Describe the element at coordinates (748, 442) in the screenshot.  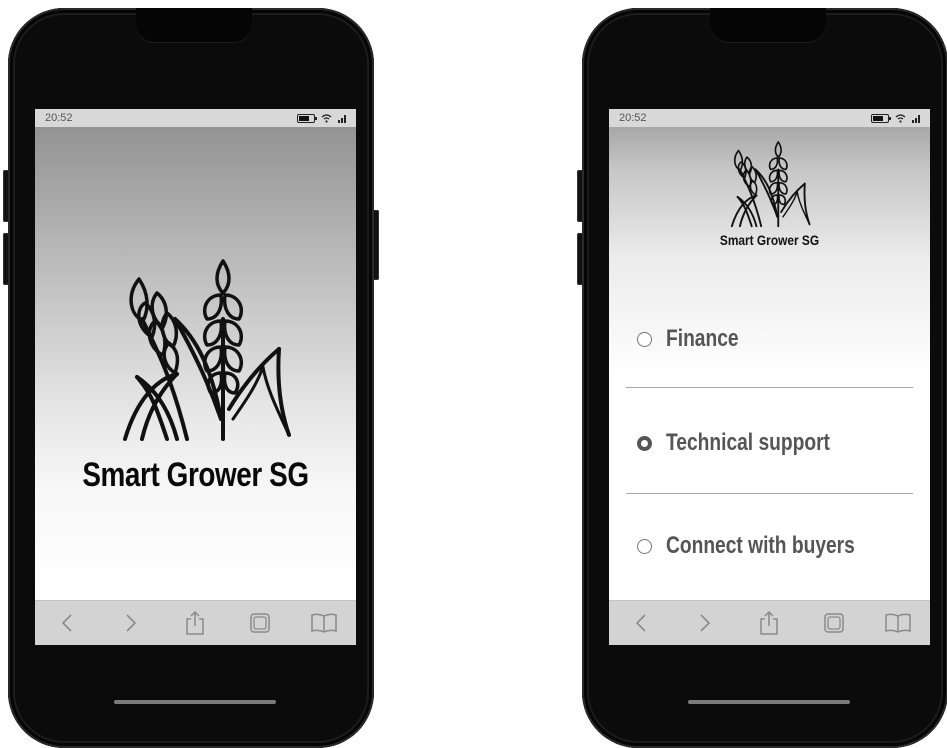
I see `menu-item-label: Technical support` at that location.